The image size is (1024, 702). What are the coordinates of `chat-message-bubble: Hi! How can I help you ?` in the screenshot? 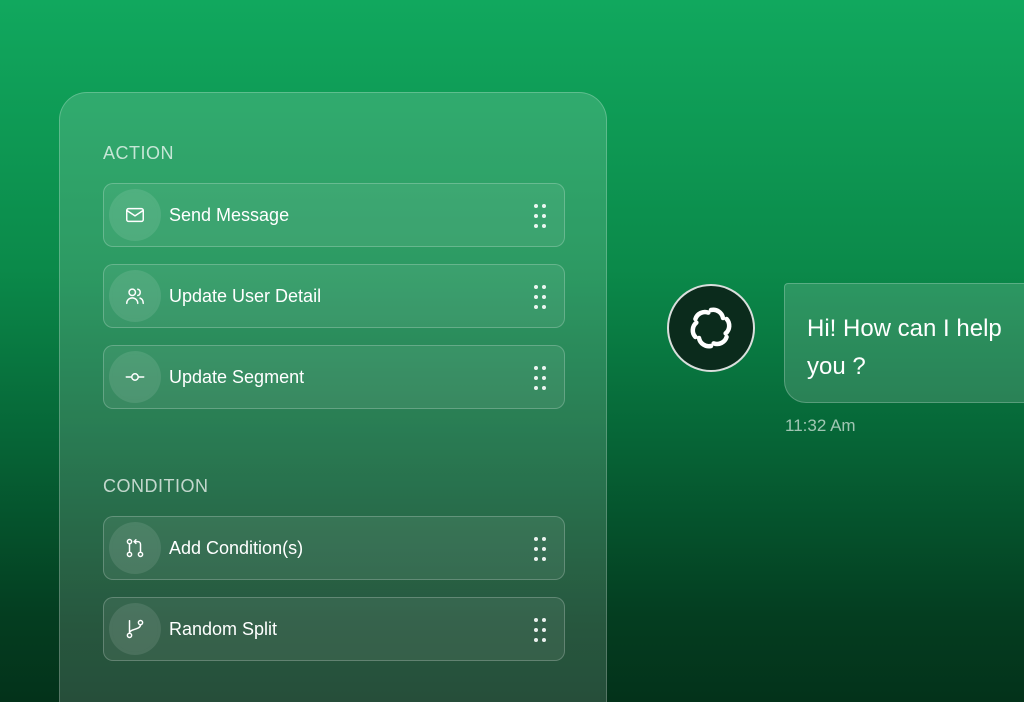 It's located at (904, 343).